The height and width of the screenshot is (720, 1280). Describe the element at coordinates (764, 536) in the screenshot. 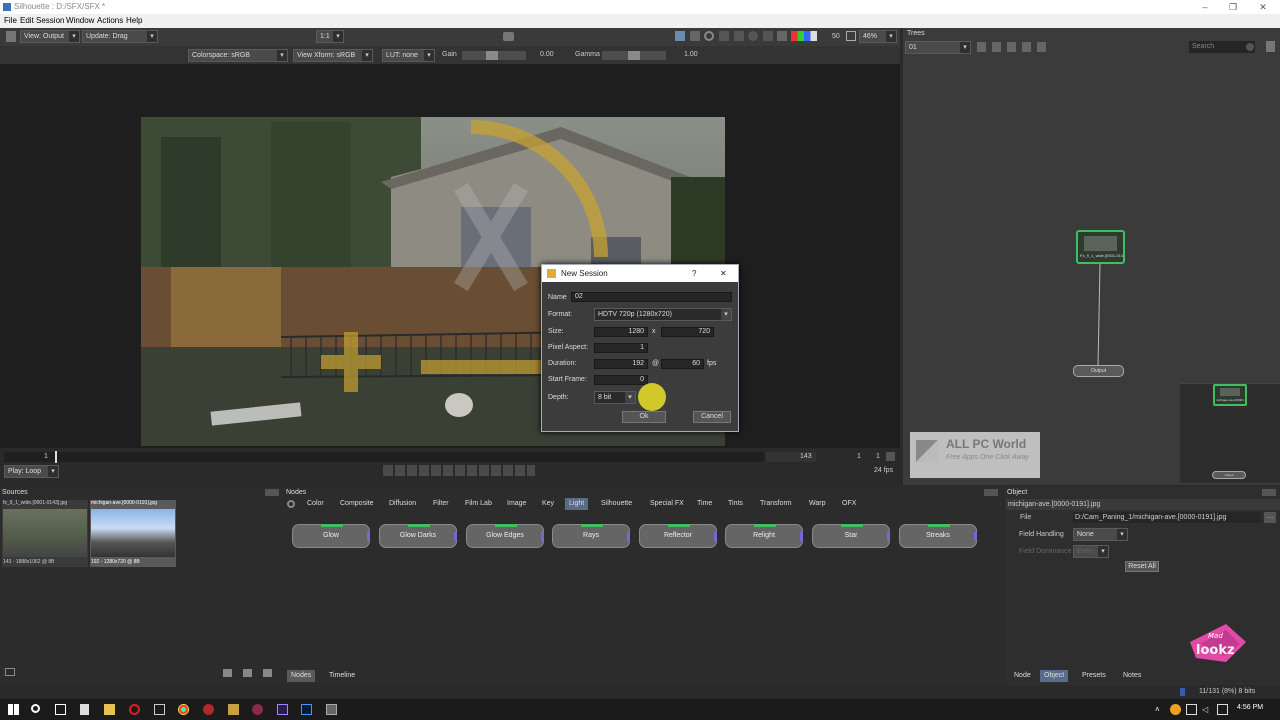

I see `node-button-relight: Relight` at that location.